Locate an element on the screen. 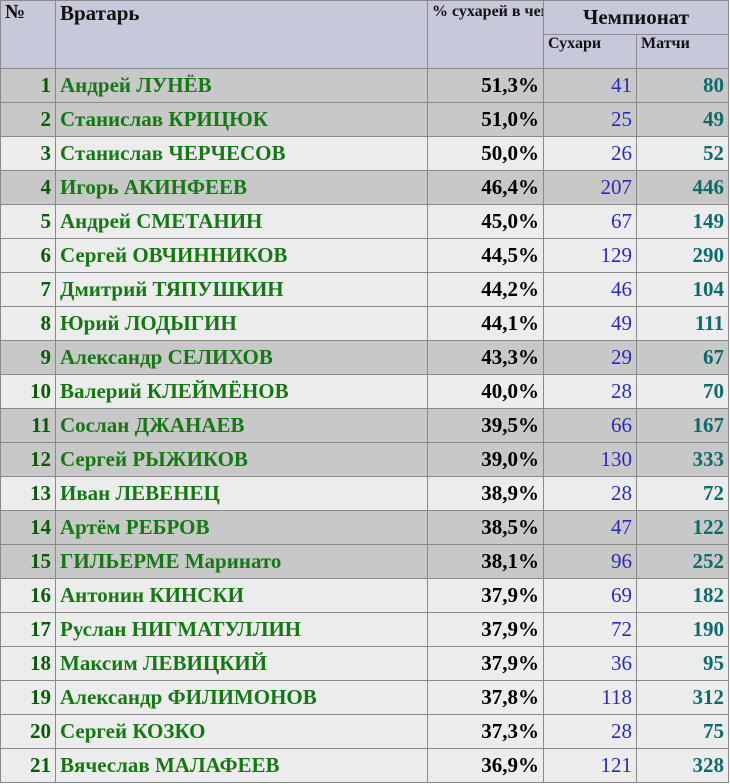 The width and height of the screenshot is (730, 784). matches-count: 67 is located at coordinates (682, 357).